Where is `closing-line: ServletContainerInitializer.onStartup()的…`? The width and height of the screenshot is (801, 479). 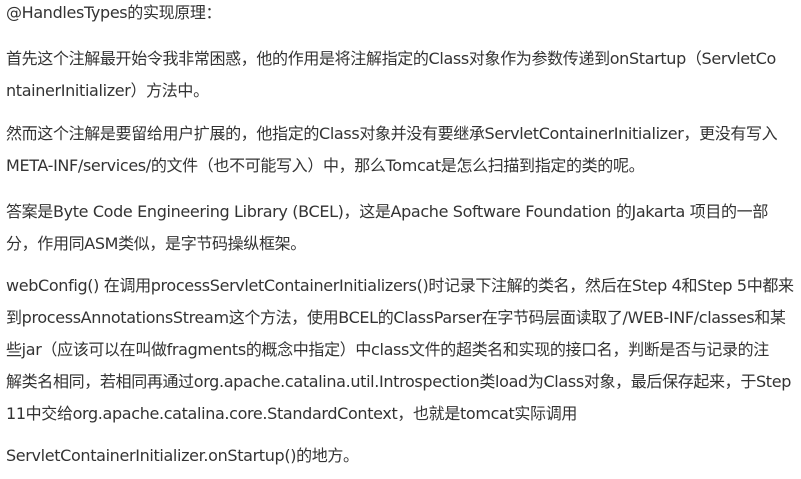
closing-line: ServletContainerInitializer.onStartup()的… is located at coordinates (182, 456).